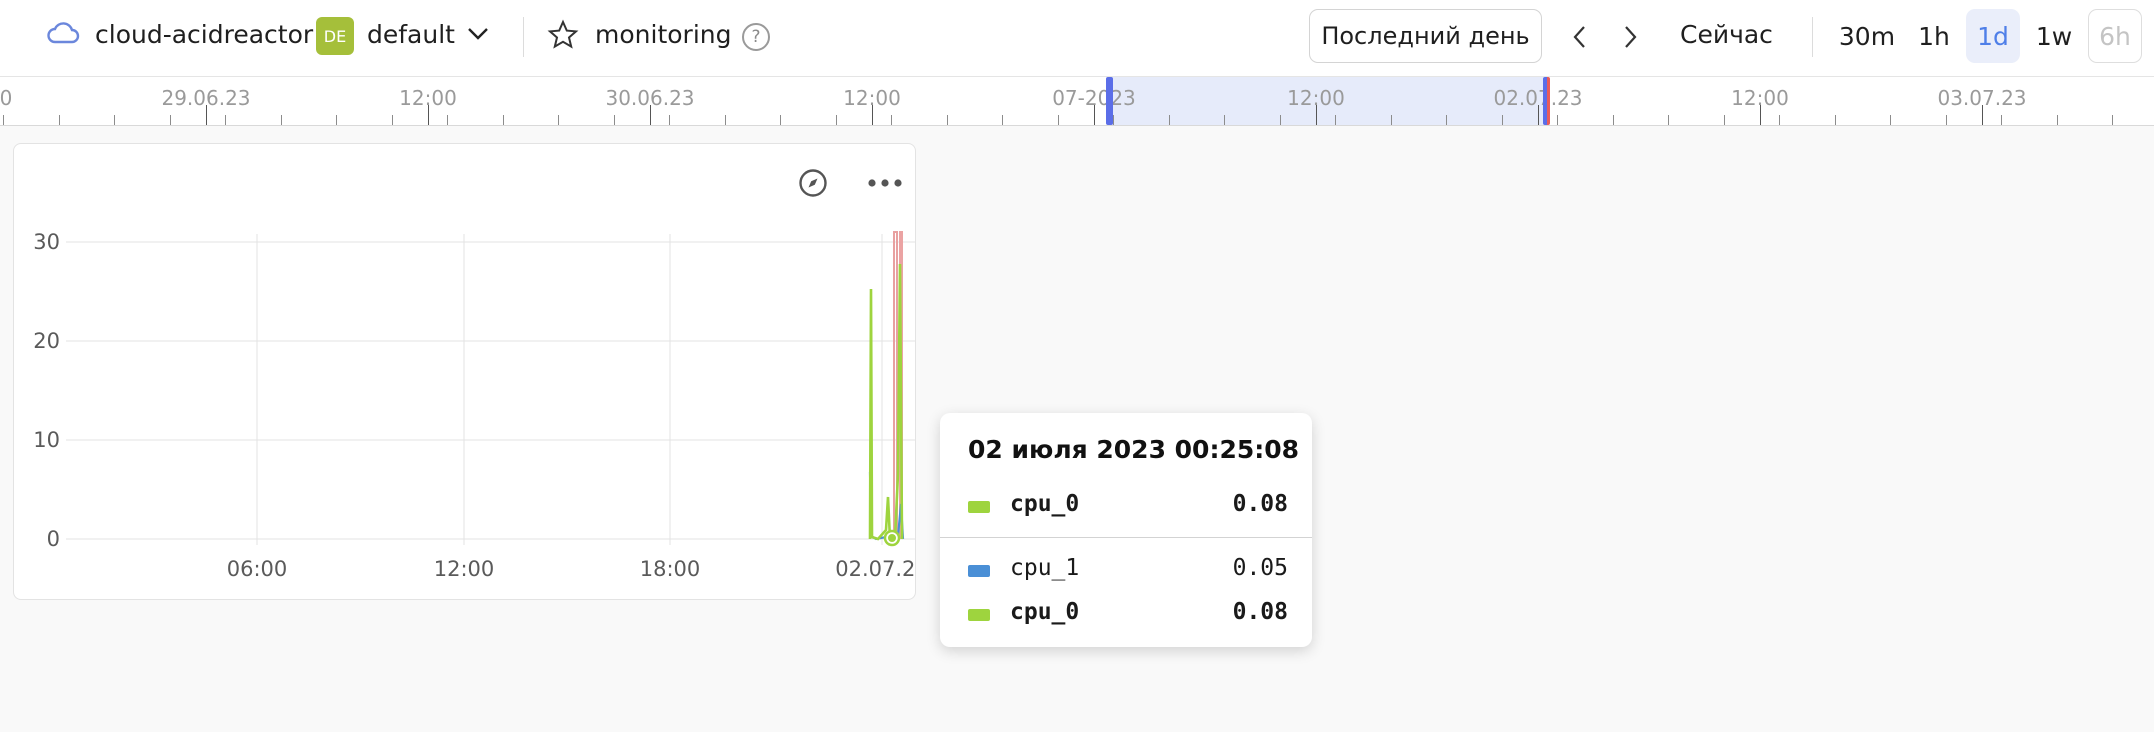  Describe the element at coordinates (1425, 36) in the screenshot. I see `period-button: Последний день` at that location.